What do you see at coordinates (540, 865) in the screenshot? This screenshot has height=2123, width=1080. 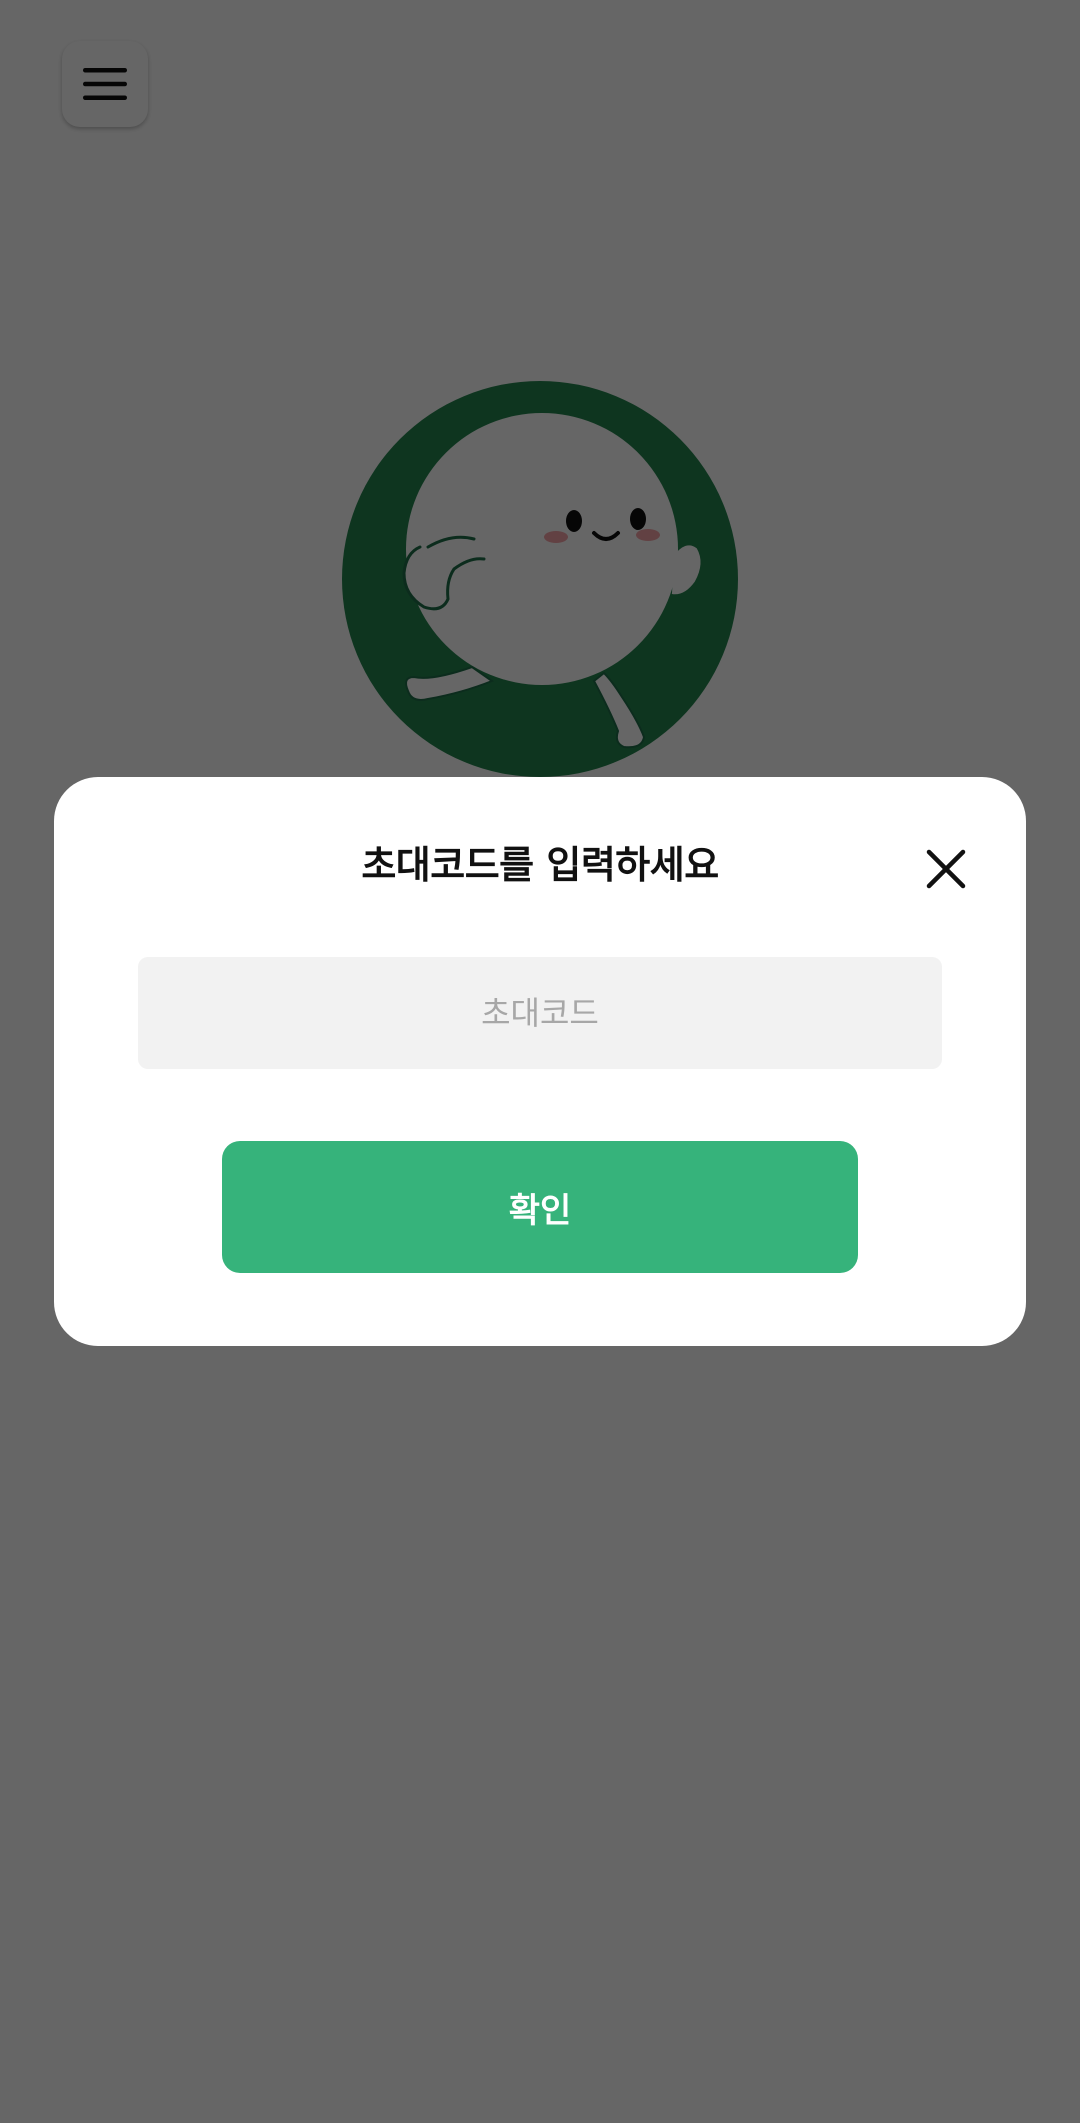 I see `dialog-title: 초대코드를 입력하세요` at bounding box center [540, 865].